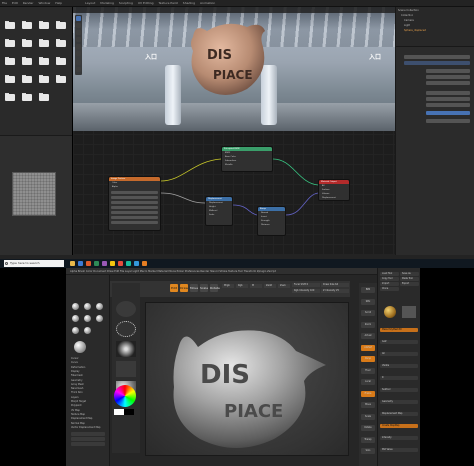  Describe the element at coordinates (399, 366) in the screenshot. I see `tool-palette-item: Visible` at that location.